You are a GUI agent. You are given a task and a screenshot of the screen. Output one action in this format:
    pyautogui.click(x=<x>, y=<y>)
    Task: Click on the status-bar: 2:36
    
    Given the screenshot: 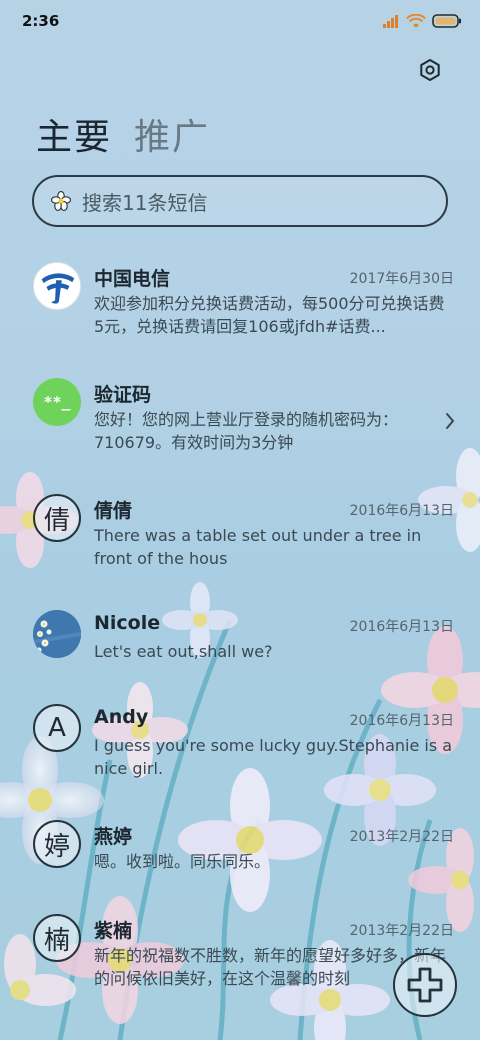 What is the action you would take?
    pyautogui.click(x=240, y=21)
    